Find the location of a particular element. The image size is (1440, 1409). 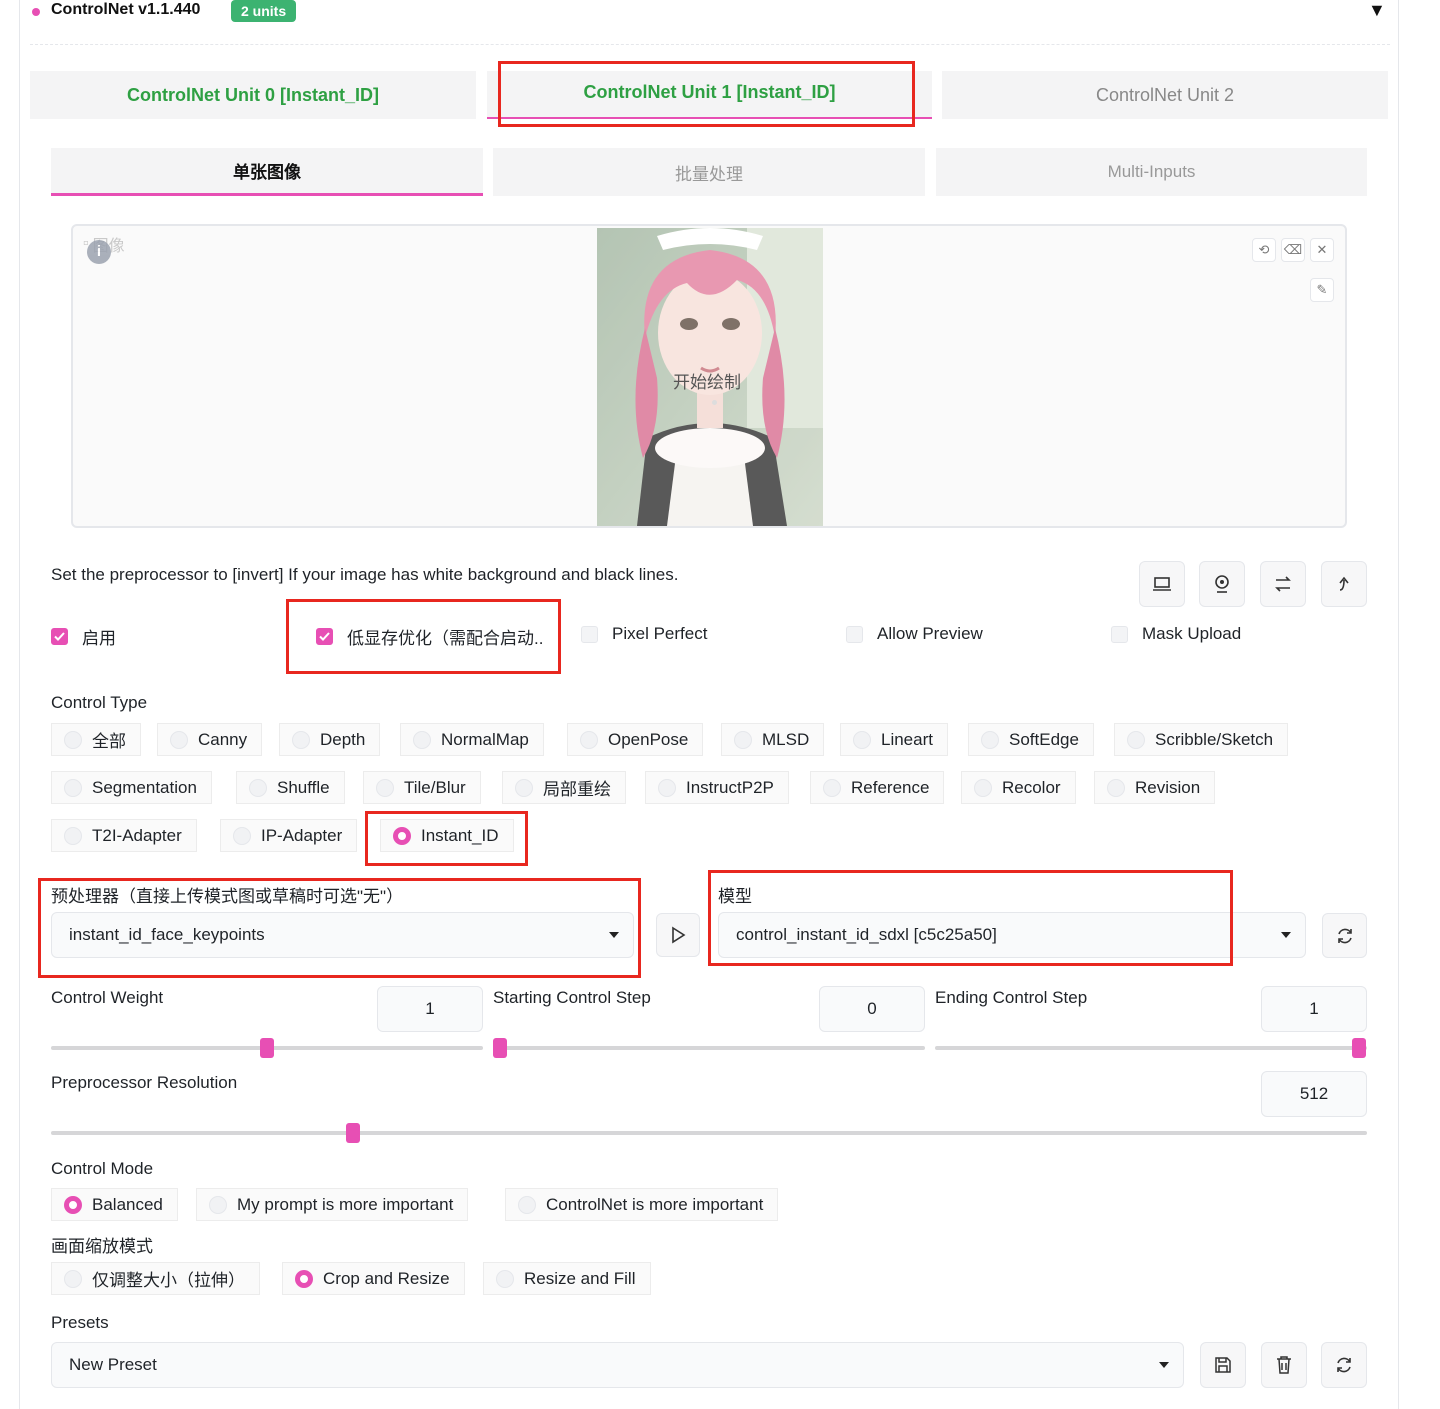

close-icon: ✕ is located at coordinates (1322, 250).